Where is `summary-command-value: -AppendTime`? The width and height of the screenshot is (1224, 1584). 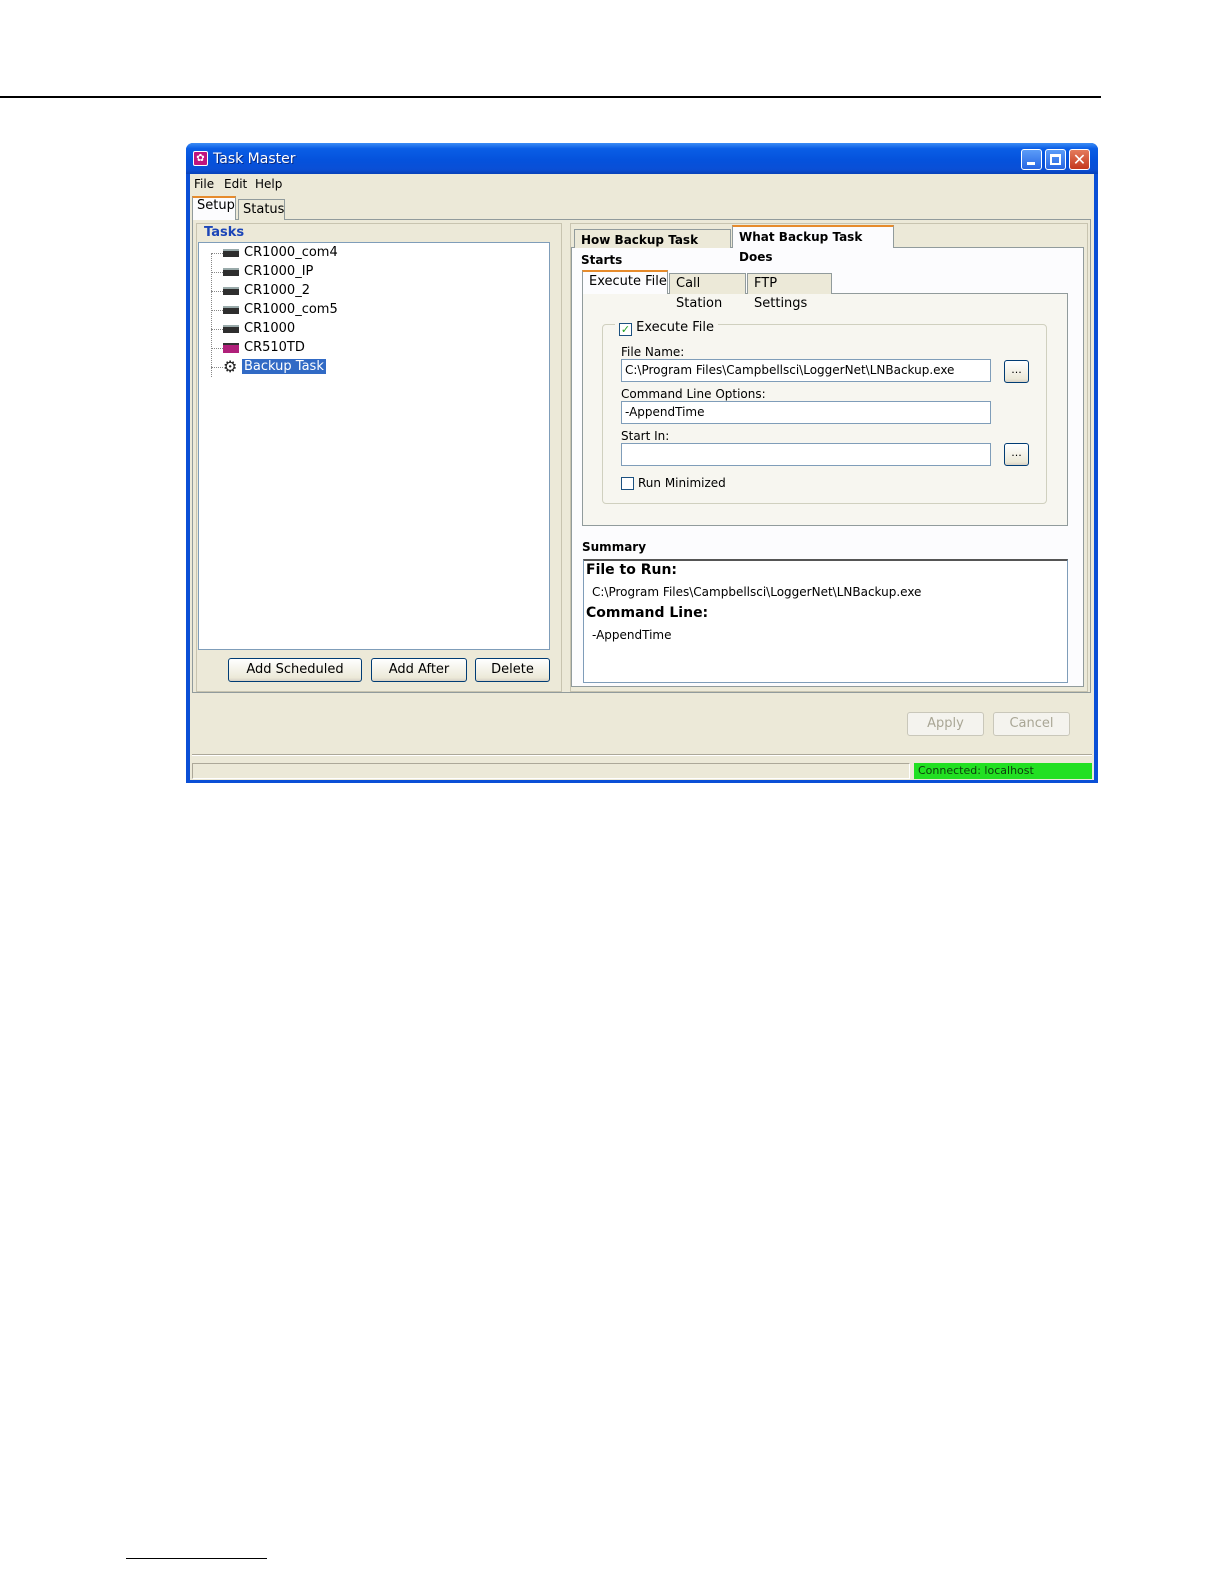 summary-command-value: -AppendTime is located at coordinates (632, 635).